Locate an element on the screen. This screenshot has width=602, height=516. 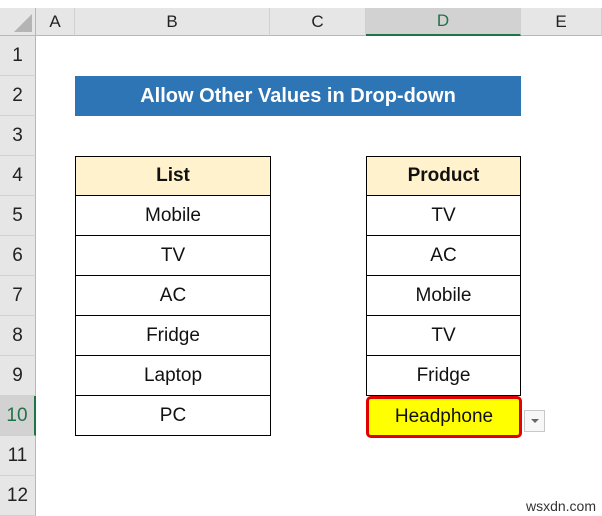
row-header-10: 10 is located at coordinates (18, 416).